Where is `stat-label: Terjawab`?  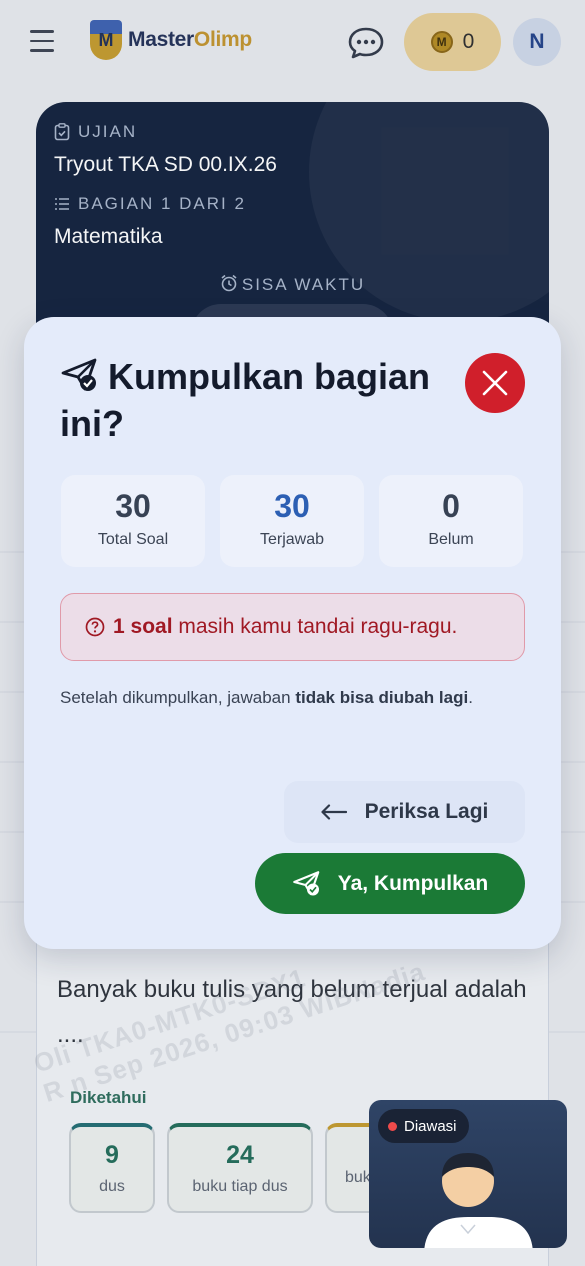 stat-label: Terjawab is located at coordinates (292, 539).